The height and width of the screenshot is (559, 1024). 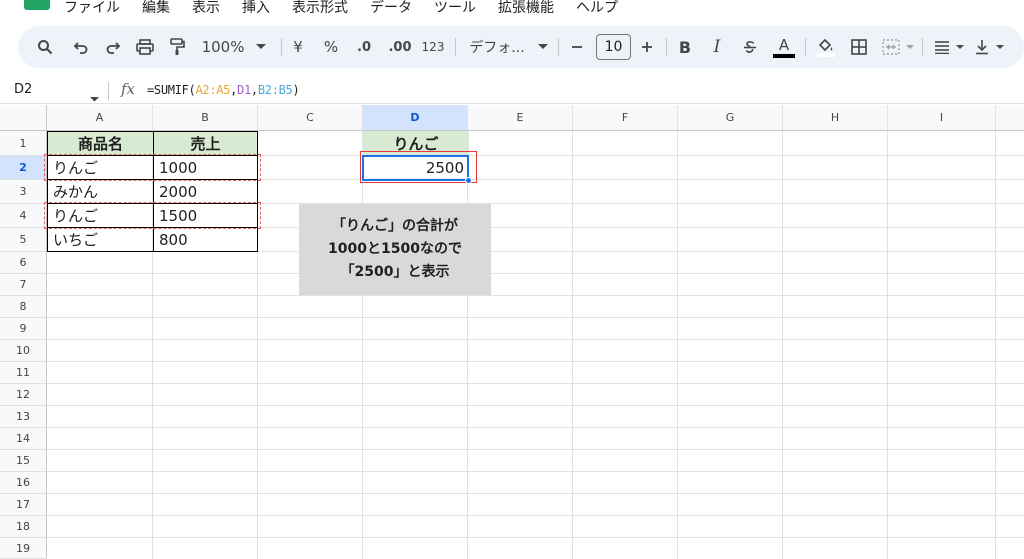 I want to click on column-header-g: G, so click(x=730, y=118).